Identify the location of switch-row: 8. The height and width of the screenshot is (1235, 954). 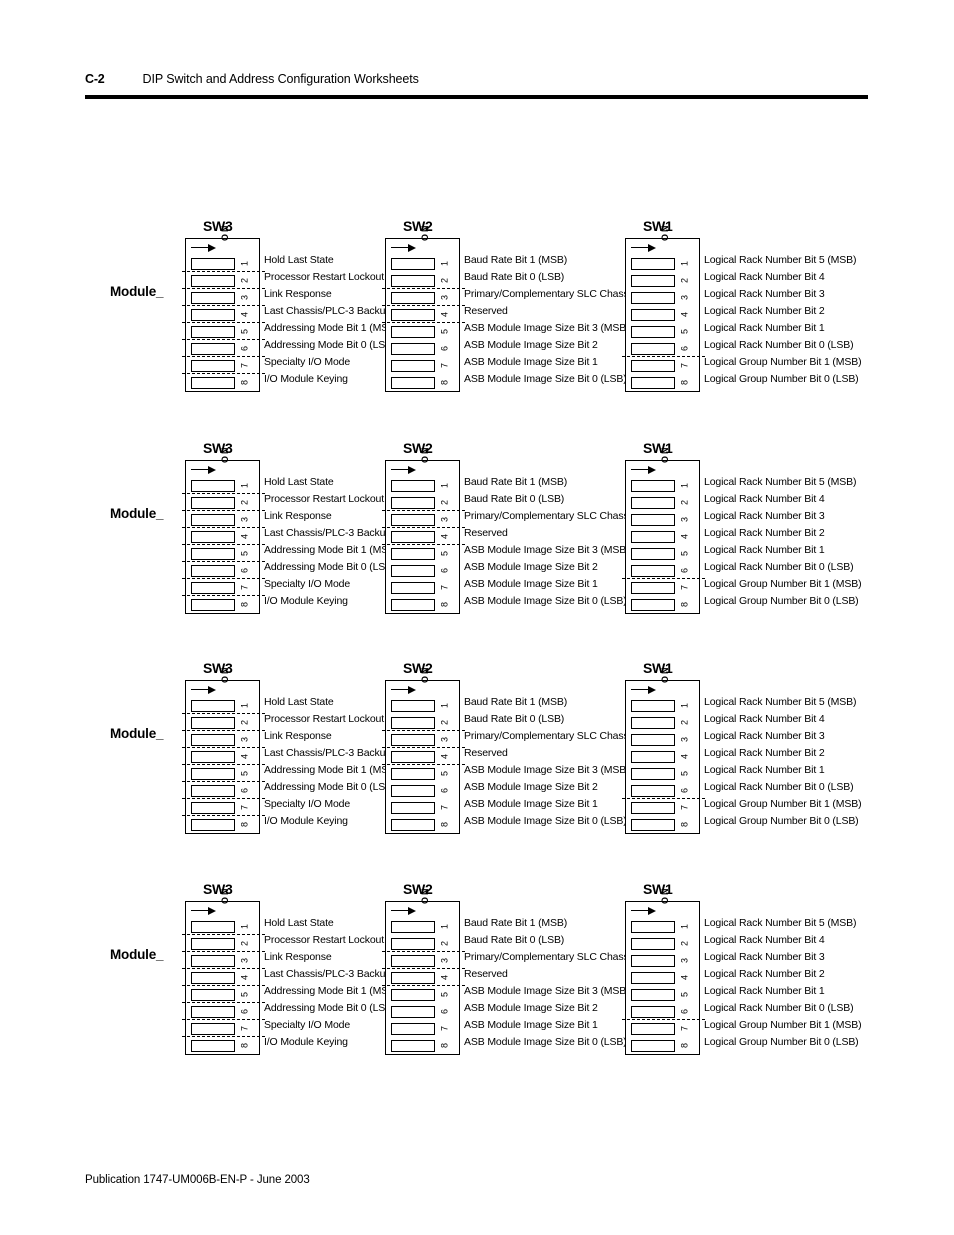
(223, 382).